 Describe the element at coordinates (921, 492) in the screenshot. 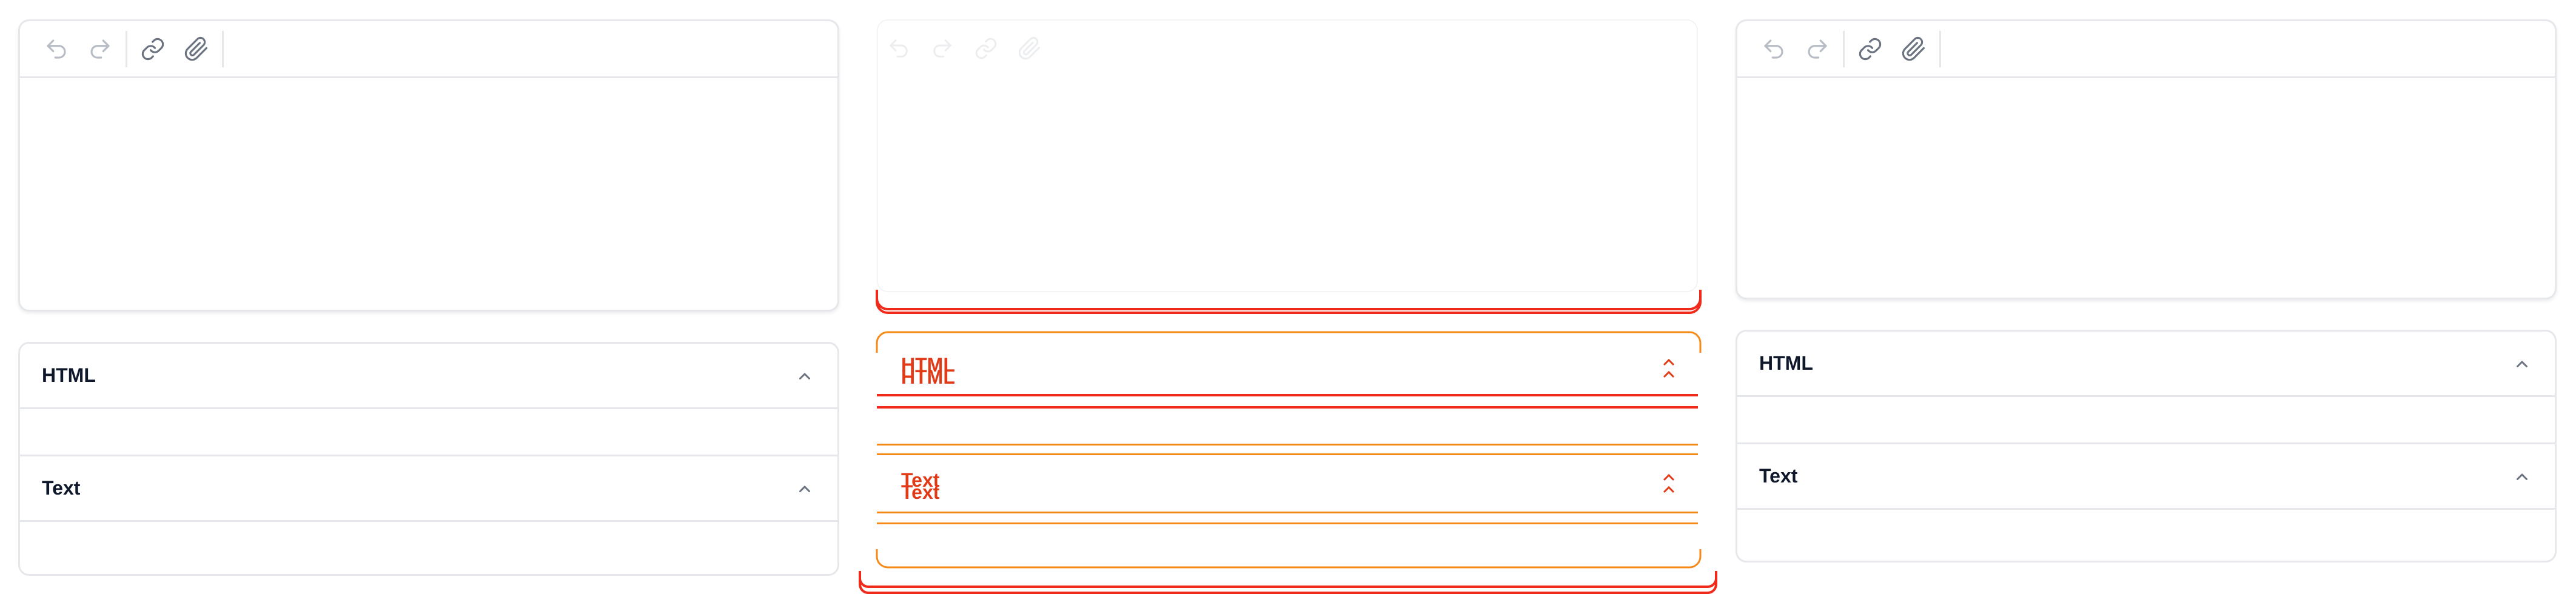

I see `accordion-title-ghost: Text` at that location.